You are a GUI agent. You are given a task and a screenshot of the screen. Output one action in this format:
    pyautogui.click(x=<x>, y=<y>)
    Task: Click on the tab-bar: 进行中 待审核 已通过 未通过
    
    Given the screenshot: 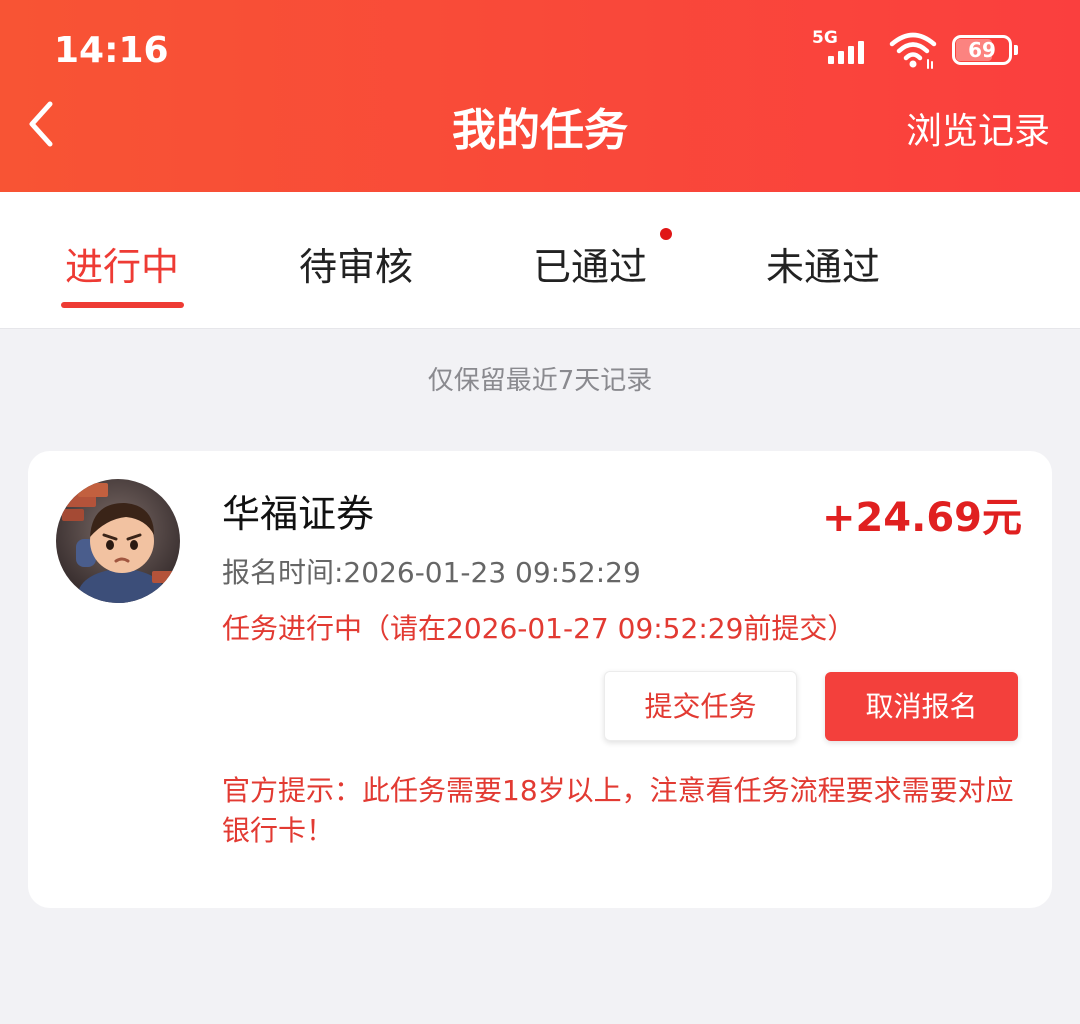 What is the action you would take?
    pyautogui.click(x=540, y=260)
    